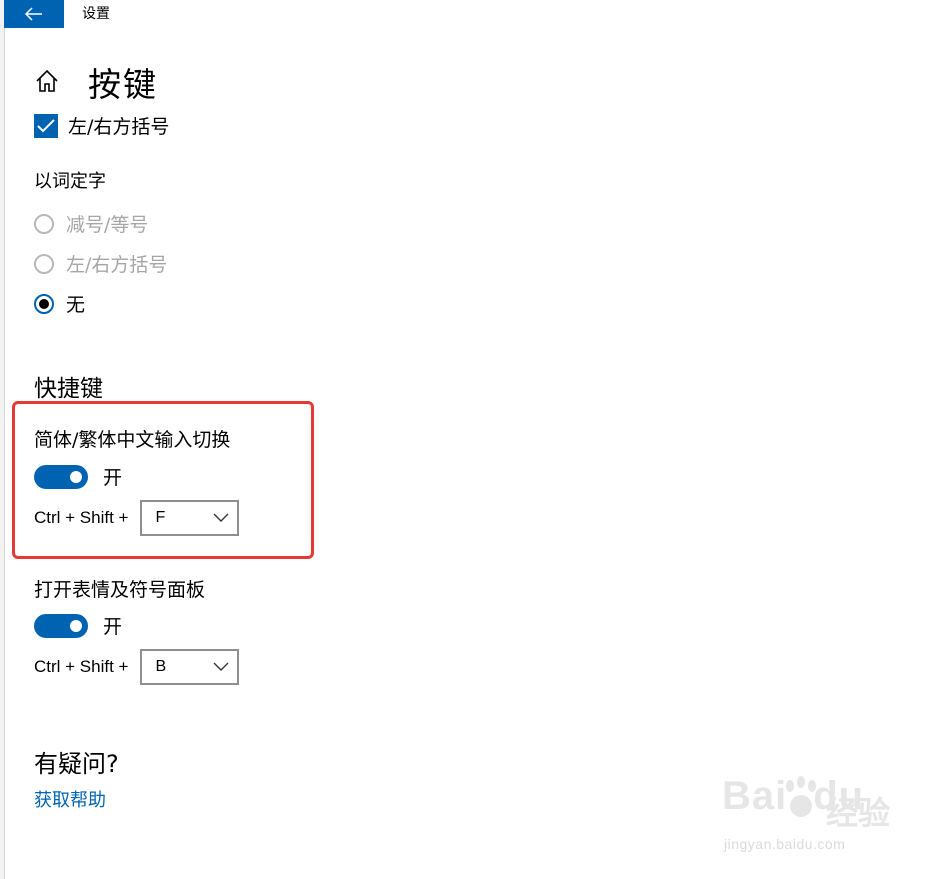  Describe the element at coordinates (190, 667) in the screenshot. I see `hotkey-key-dropdown: B` at that location.